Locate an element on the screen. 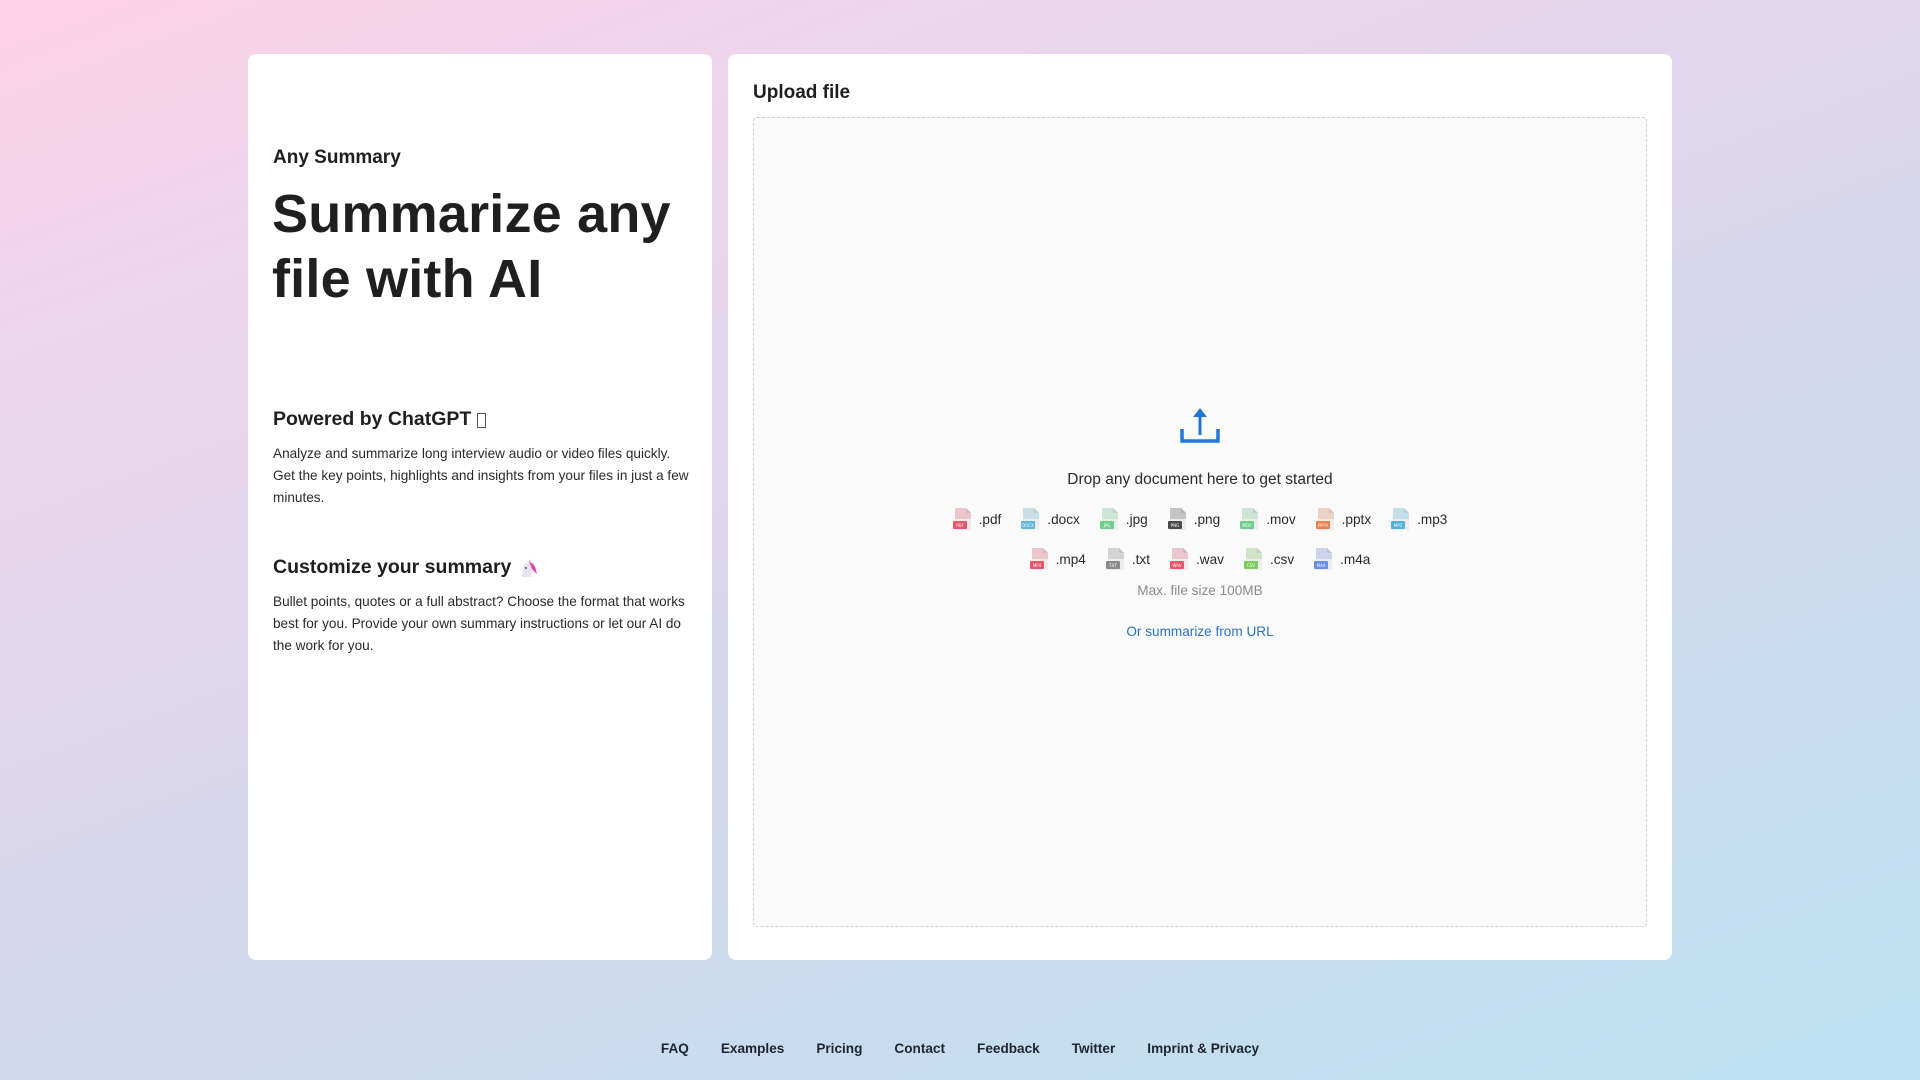 This screenshot has width=1920, height=1080. svg-text: PPTX is located at coordinates (1323, 525).